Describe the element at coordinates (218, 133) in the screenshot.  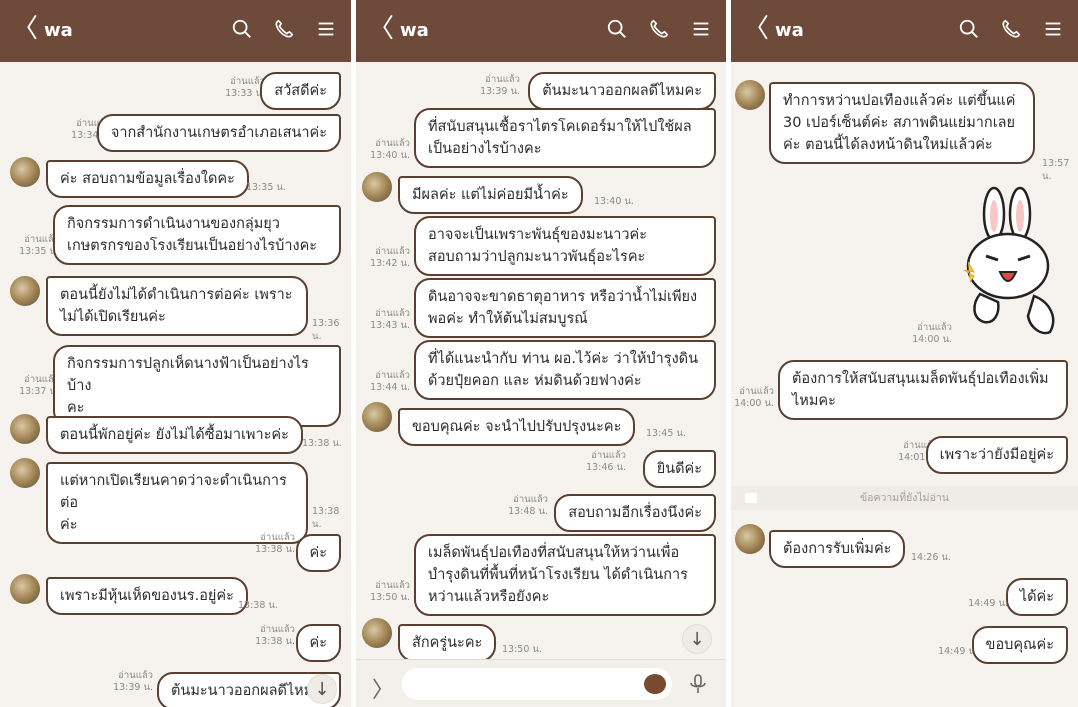
I see `outgoing-message: จากสำนักงานเกษตรอำเภอเสนาค่ะ` at that location.